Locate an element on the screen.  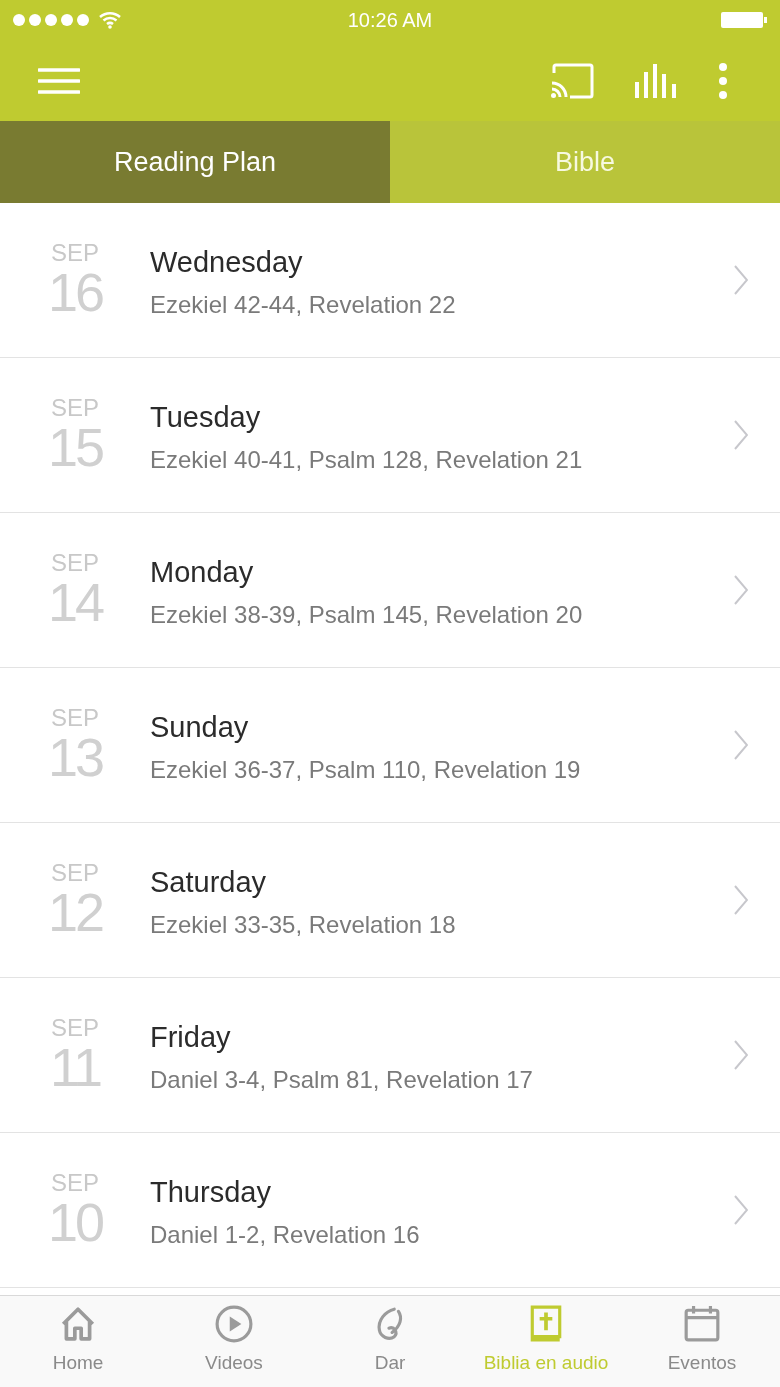
play-icon is located at coordinates (234, 1324).